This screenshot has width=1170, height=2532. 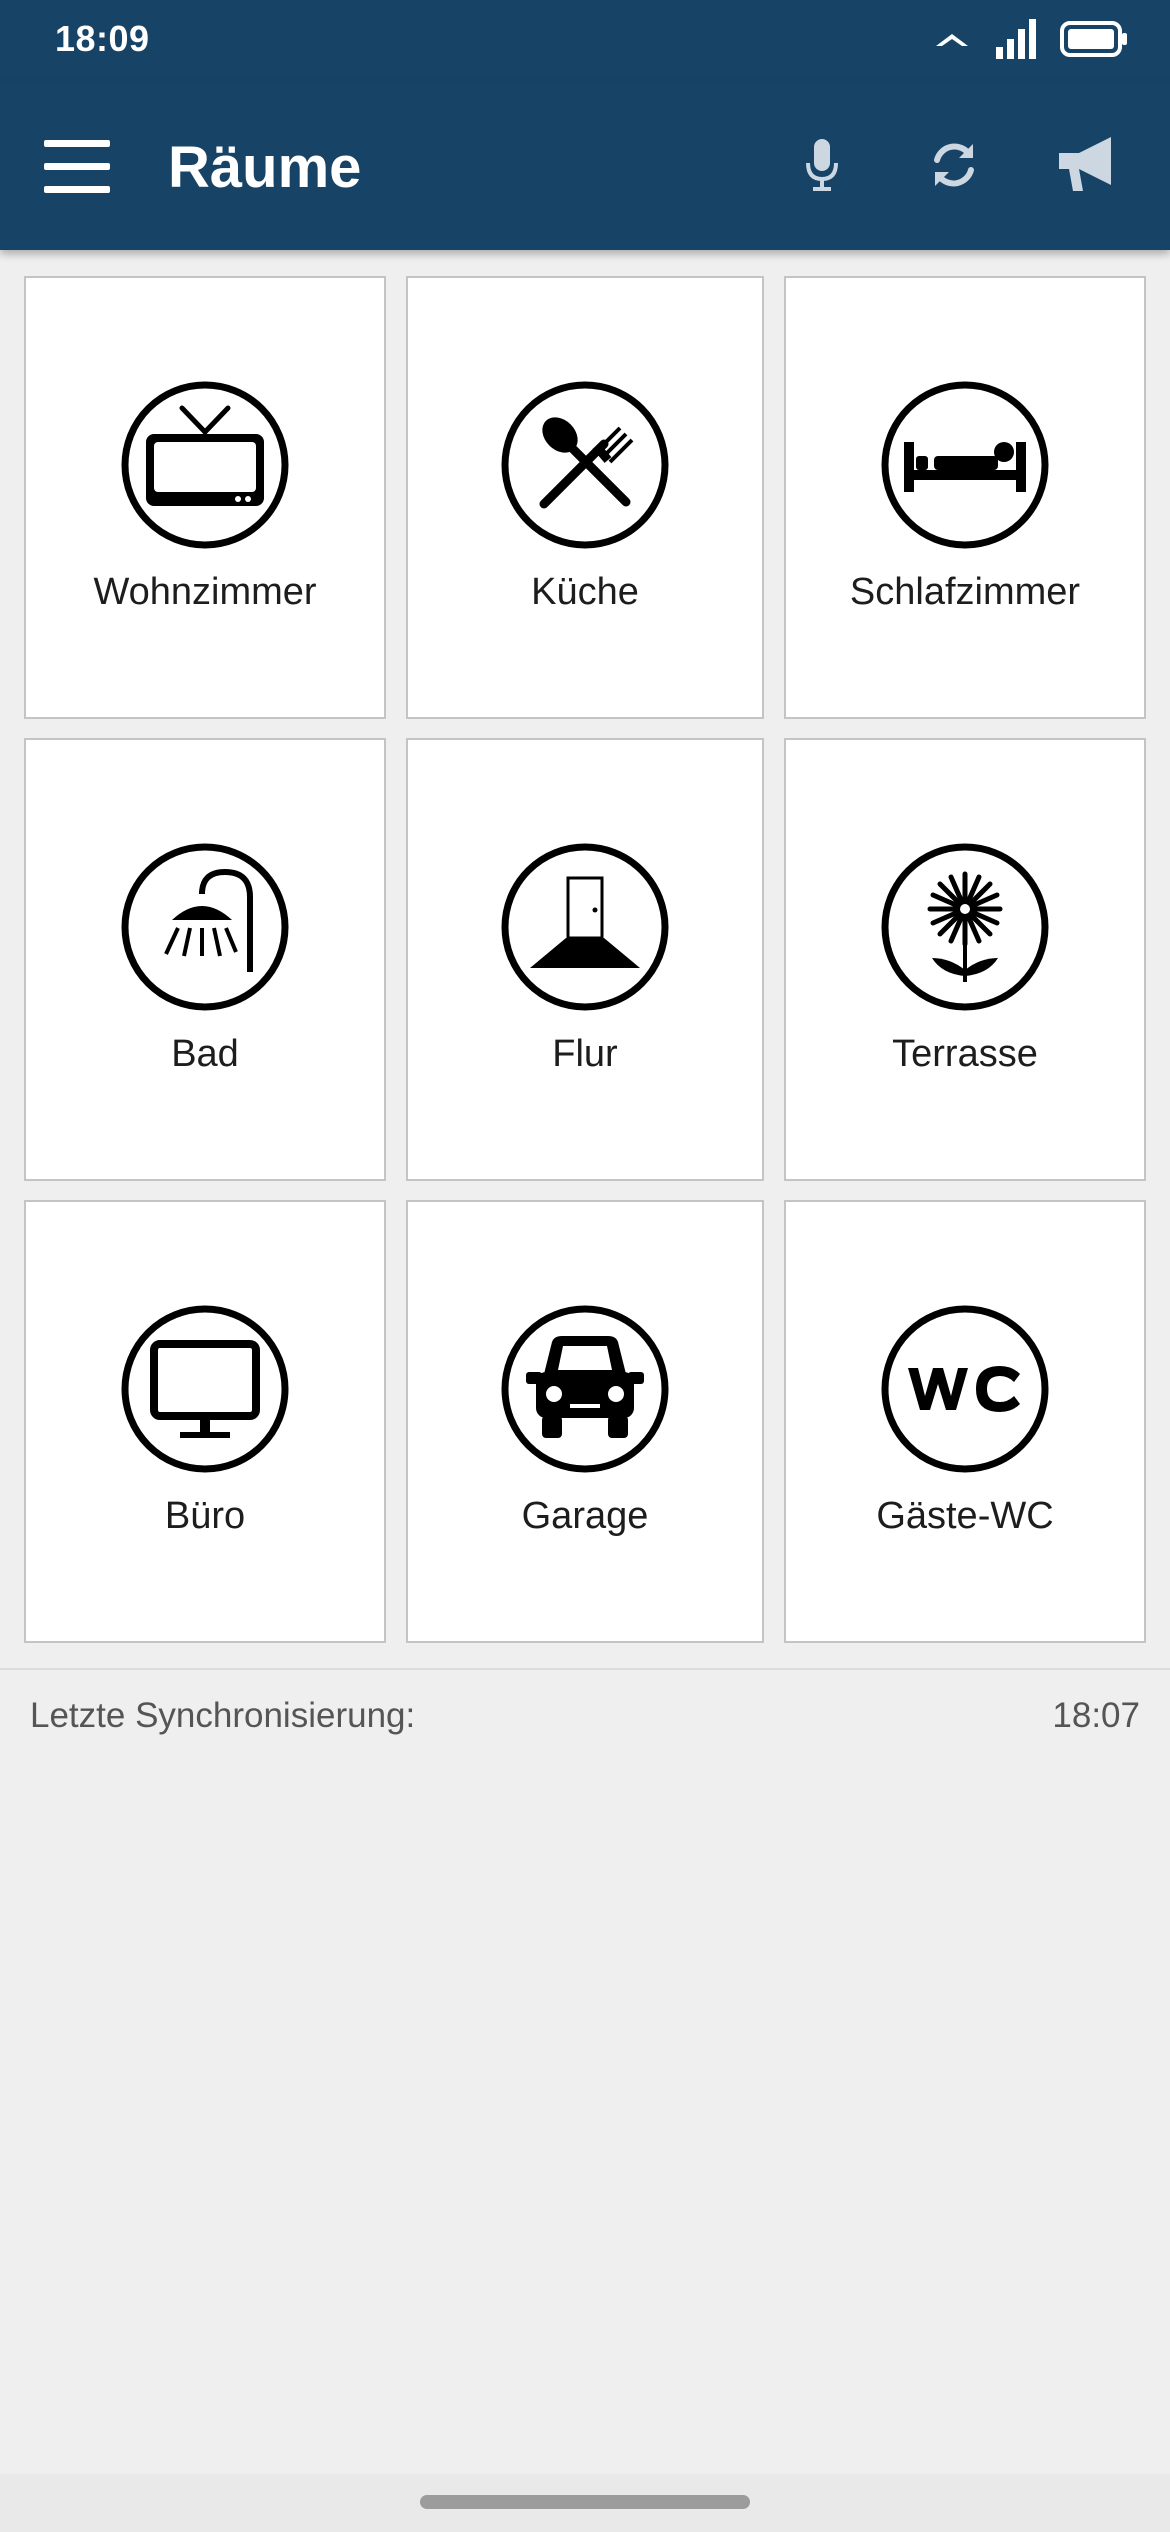 I want to click on room-tile-buero: Büro, so click(x=205, y=1421).